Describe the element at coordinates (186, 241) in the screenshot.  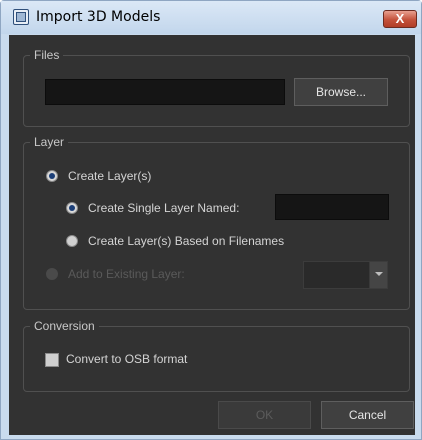
I see `based-on-filenames-label: Create Layer(s) Based on Filenames` at that location.